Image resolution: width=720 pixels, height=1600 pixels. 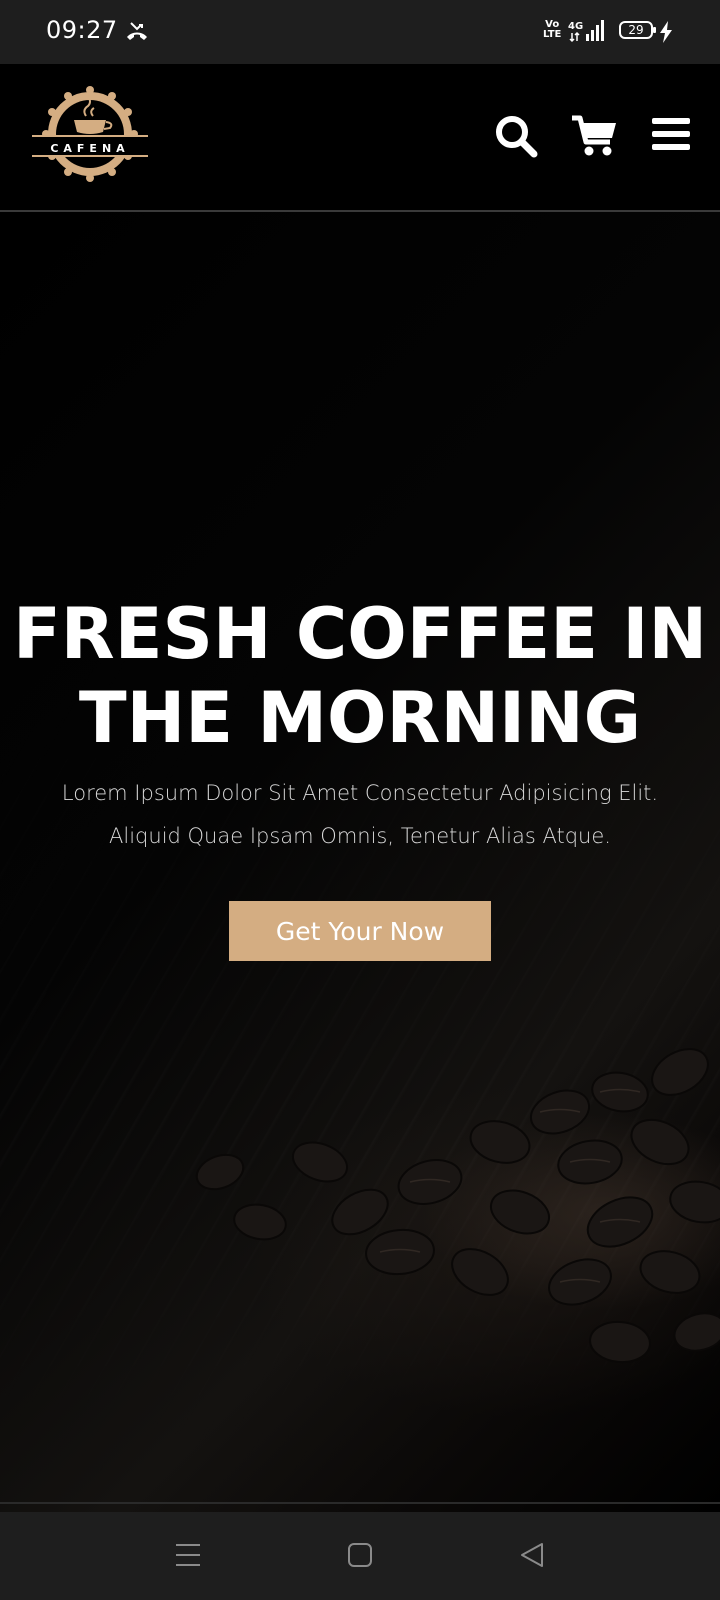 I want to click on missed-call-icon, so click(x=137, y=34).